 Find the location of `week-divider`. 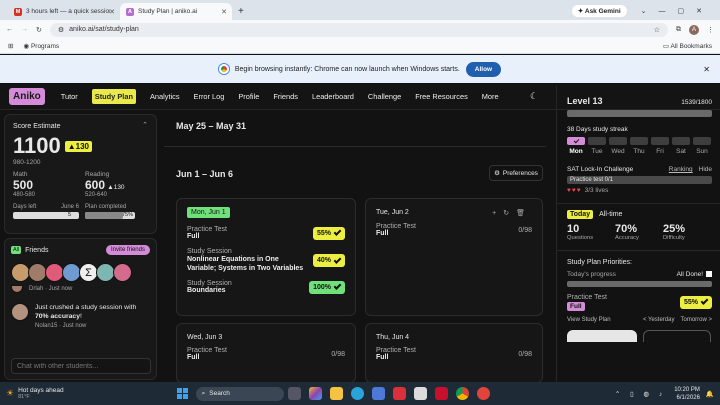

week-divider is located at coordinates (355, 146).